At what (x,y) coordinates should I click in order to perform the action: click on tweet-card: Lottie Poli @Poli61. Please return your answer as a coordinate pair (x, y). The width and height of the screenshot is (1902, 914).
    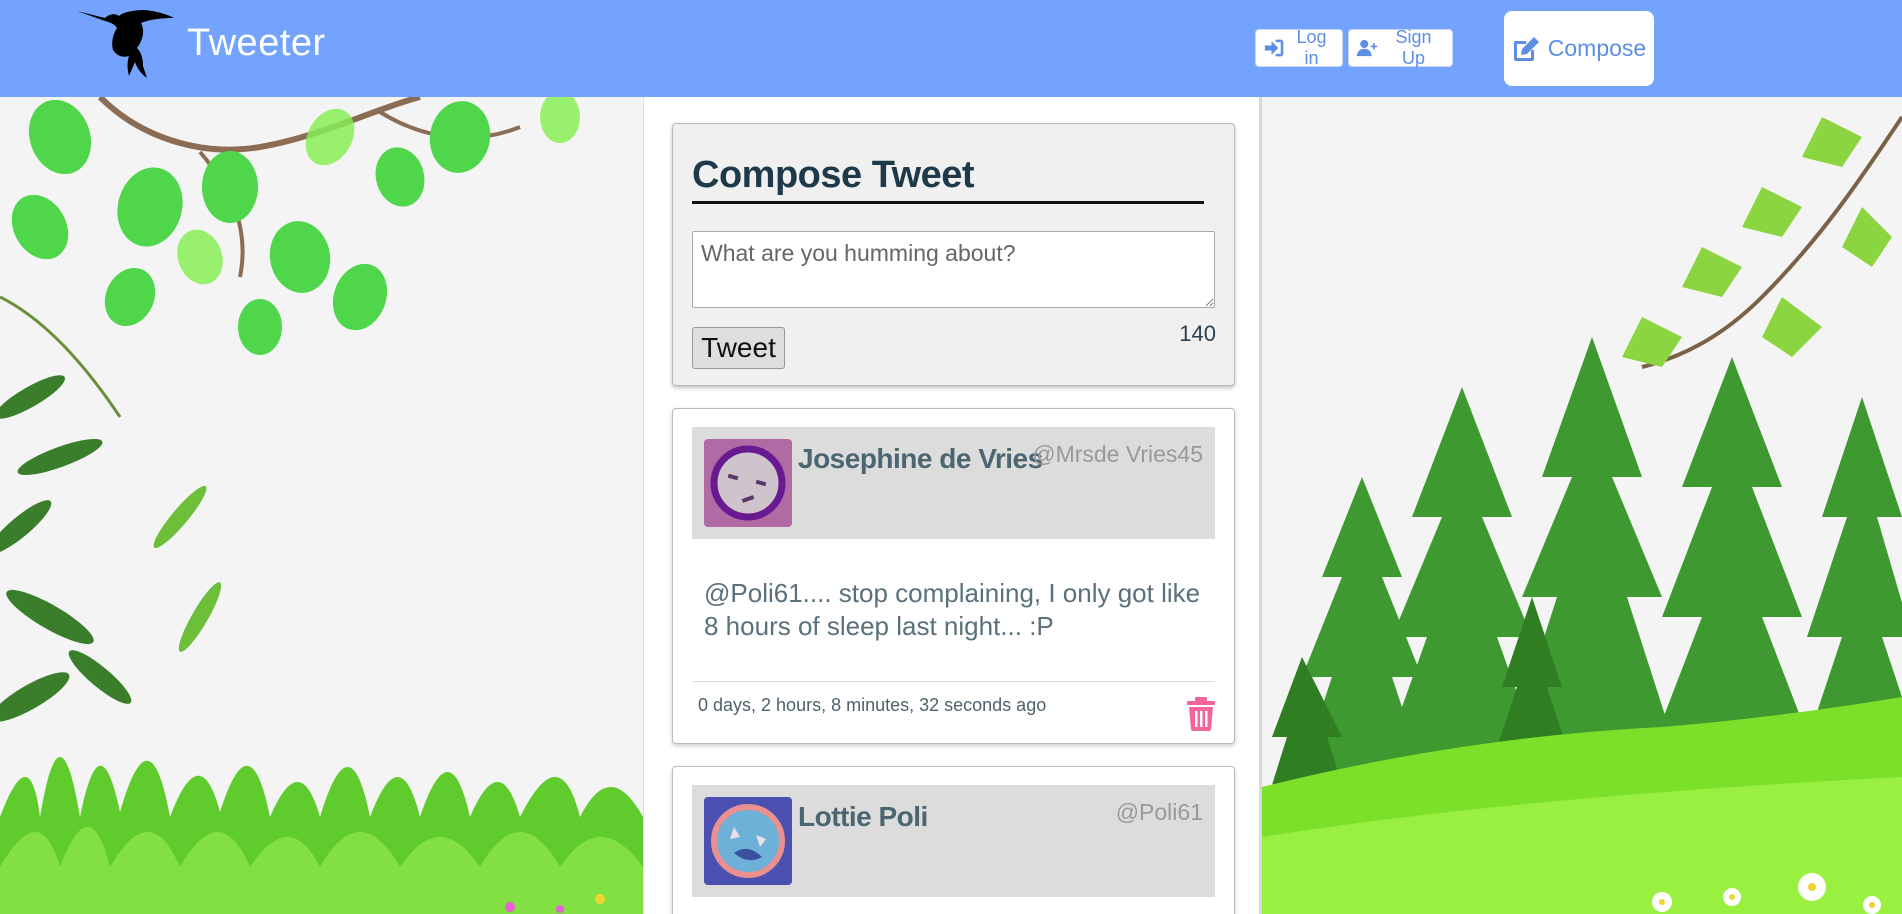
    Looking at the image, I should click on (953, 840).